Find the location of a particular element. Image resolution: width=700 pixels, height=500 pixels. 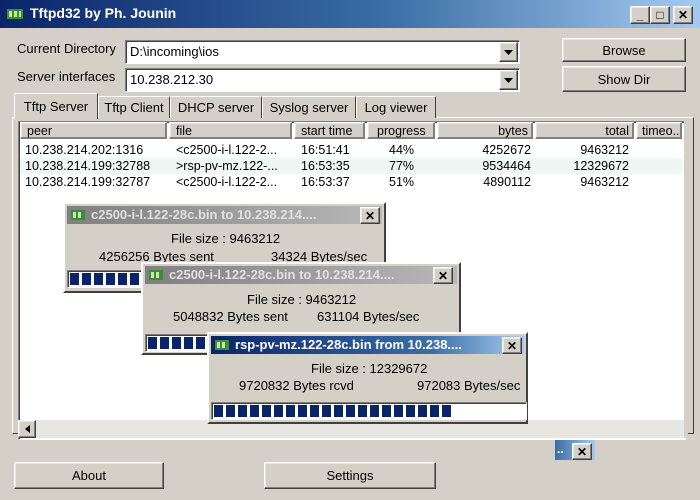

settings-button: Settings is located at coordinates (350, 475).